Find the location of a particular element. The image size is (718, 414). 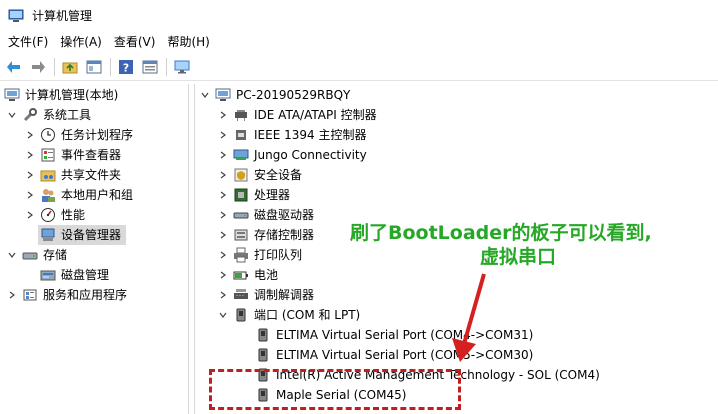

device-manager-icon is located at coordinates (48, 235).